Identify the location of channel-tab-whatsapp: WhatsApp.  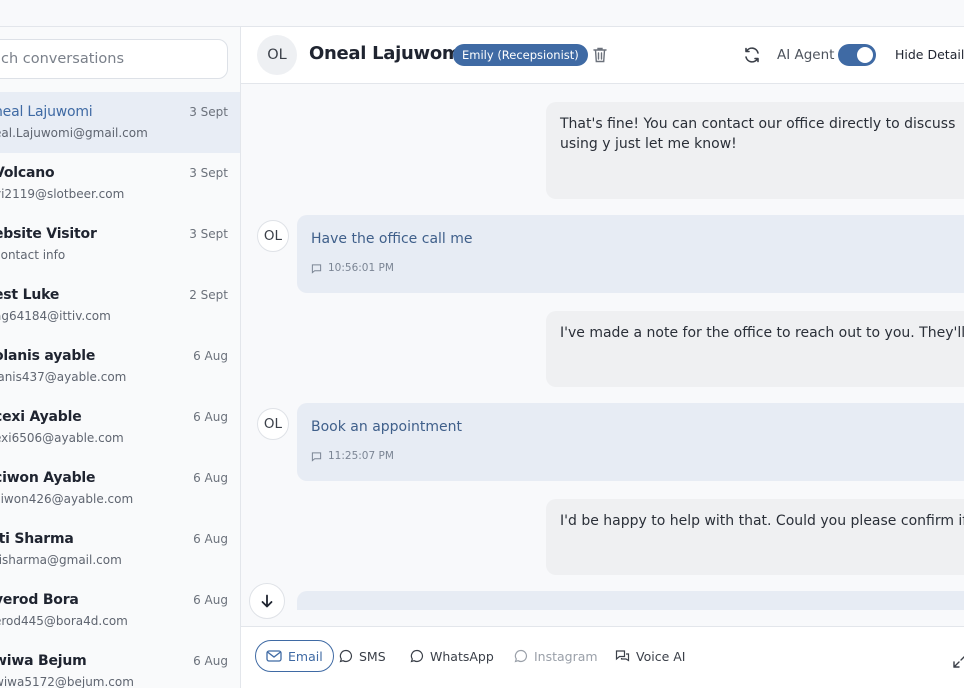
(452, 656).